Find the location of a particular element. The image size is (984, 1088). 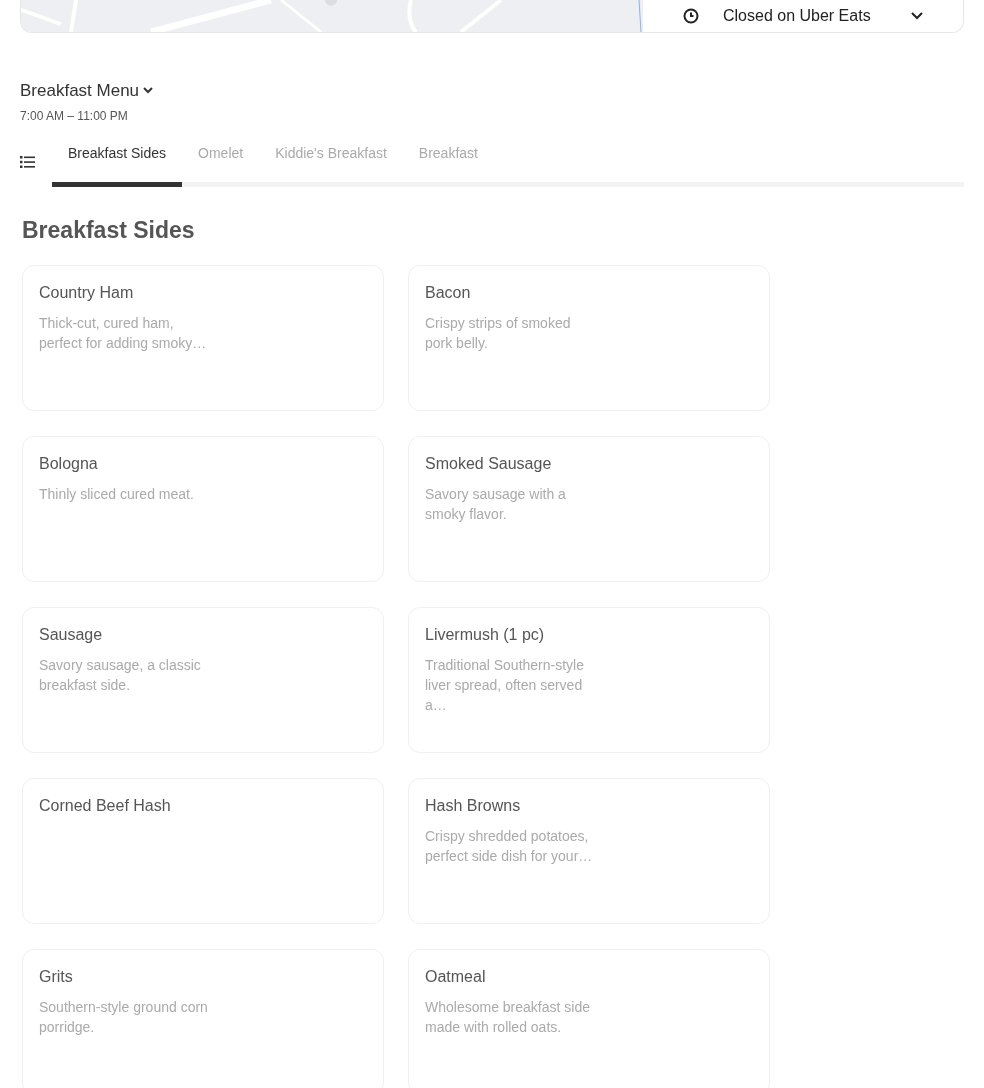

store-status: Closed on Uber Eats is located at coordinates (797, 16).